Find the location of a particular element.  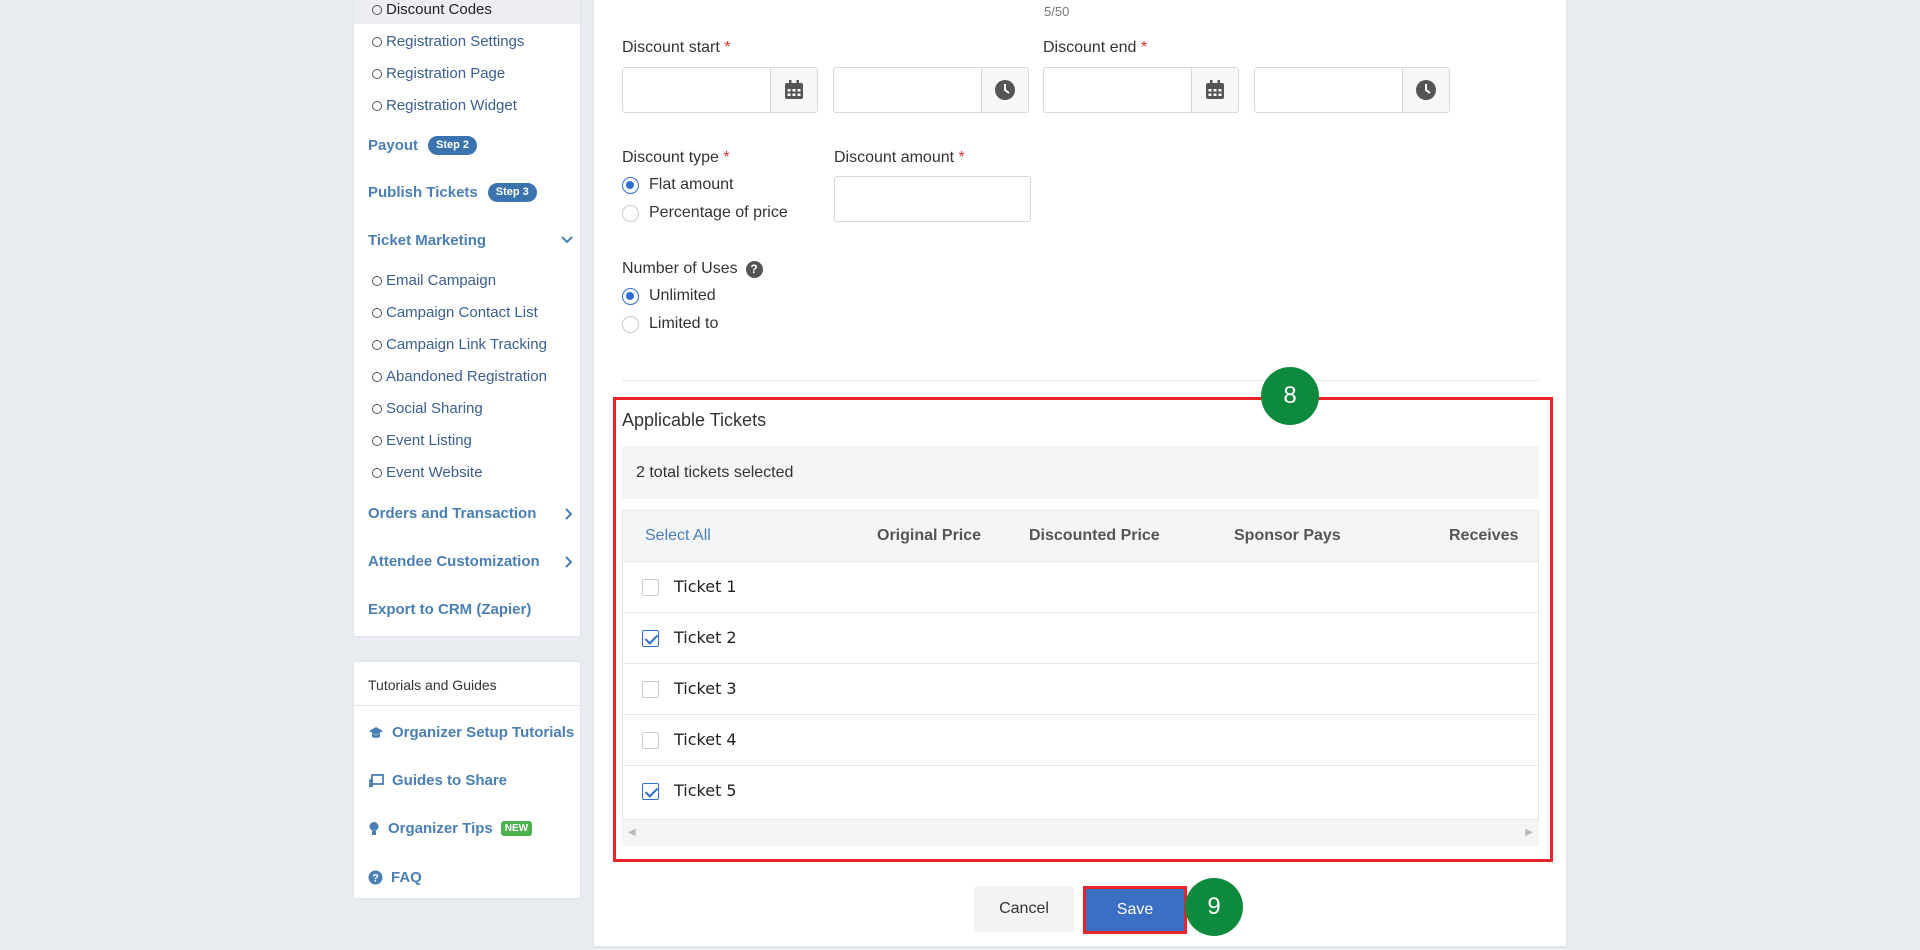

nav-ticket-marketing: Ticket Marketing is located at coordinates (473, 240).